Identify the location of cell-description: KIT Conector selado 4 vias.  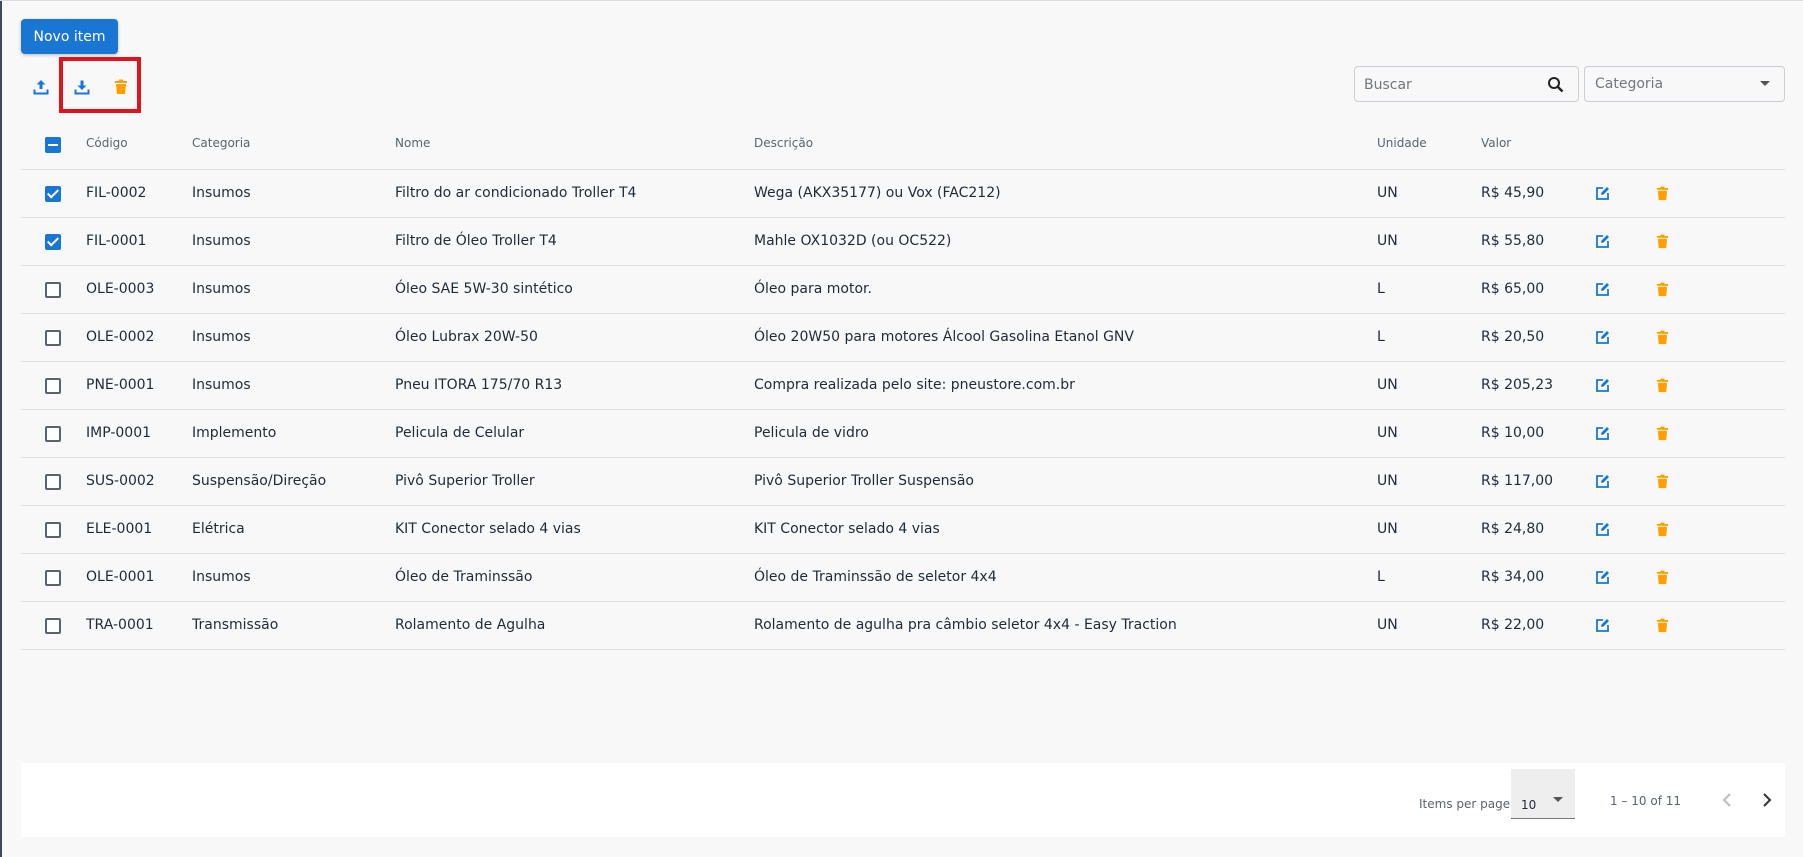
(847, 529).